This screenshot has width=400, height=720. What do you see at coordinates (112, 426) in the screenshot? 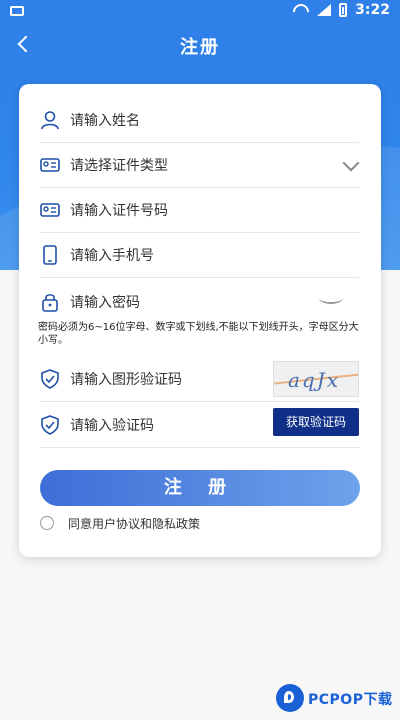
I see `sms-code-placeholder: 请输入验证码` at bounding box center [112, 426].